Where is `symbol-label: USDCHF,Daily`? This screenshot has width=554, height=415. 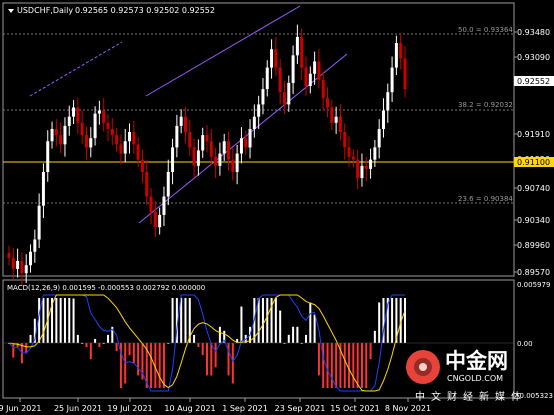
symbol-label: USDCHF,Daily is located at coordinates (45, 10).